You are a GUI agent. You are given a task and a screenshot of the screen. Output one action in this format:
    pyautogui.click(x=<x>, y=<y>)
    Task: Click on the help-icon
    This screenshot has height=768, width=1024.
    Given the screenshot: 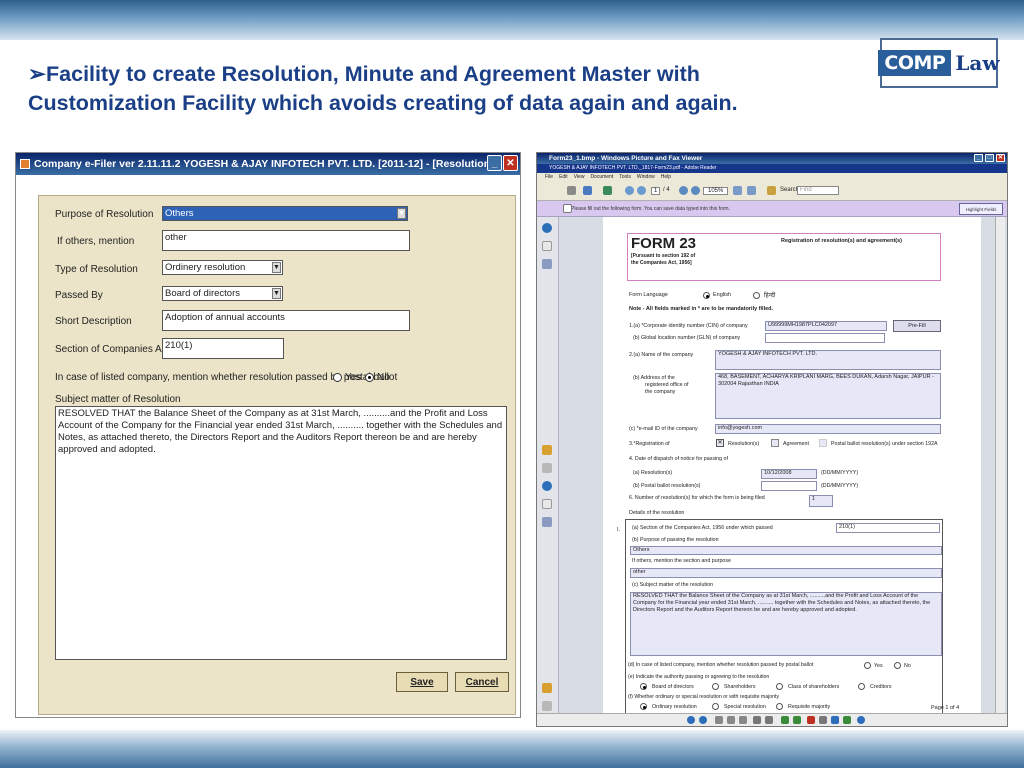 What is the action you would take?
    pyautogui.click(x=861, y=720)
    